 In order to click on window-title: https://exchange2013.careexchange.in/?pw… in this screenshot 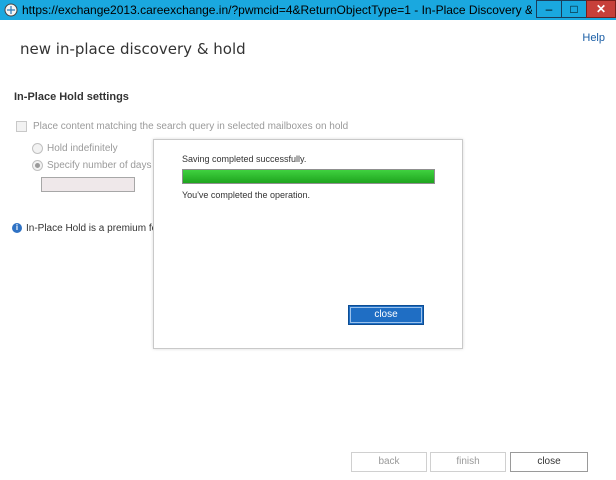, I will do `click(277, 10)`.